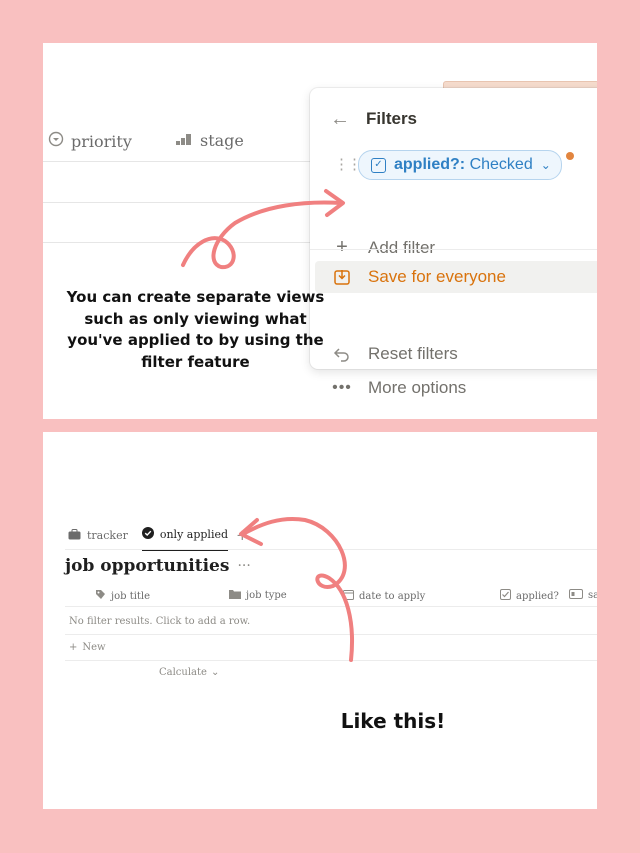  Describe the element at coordinates (296, 589) in the screenshot. I see `curved-arrow-icon` at that location.